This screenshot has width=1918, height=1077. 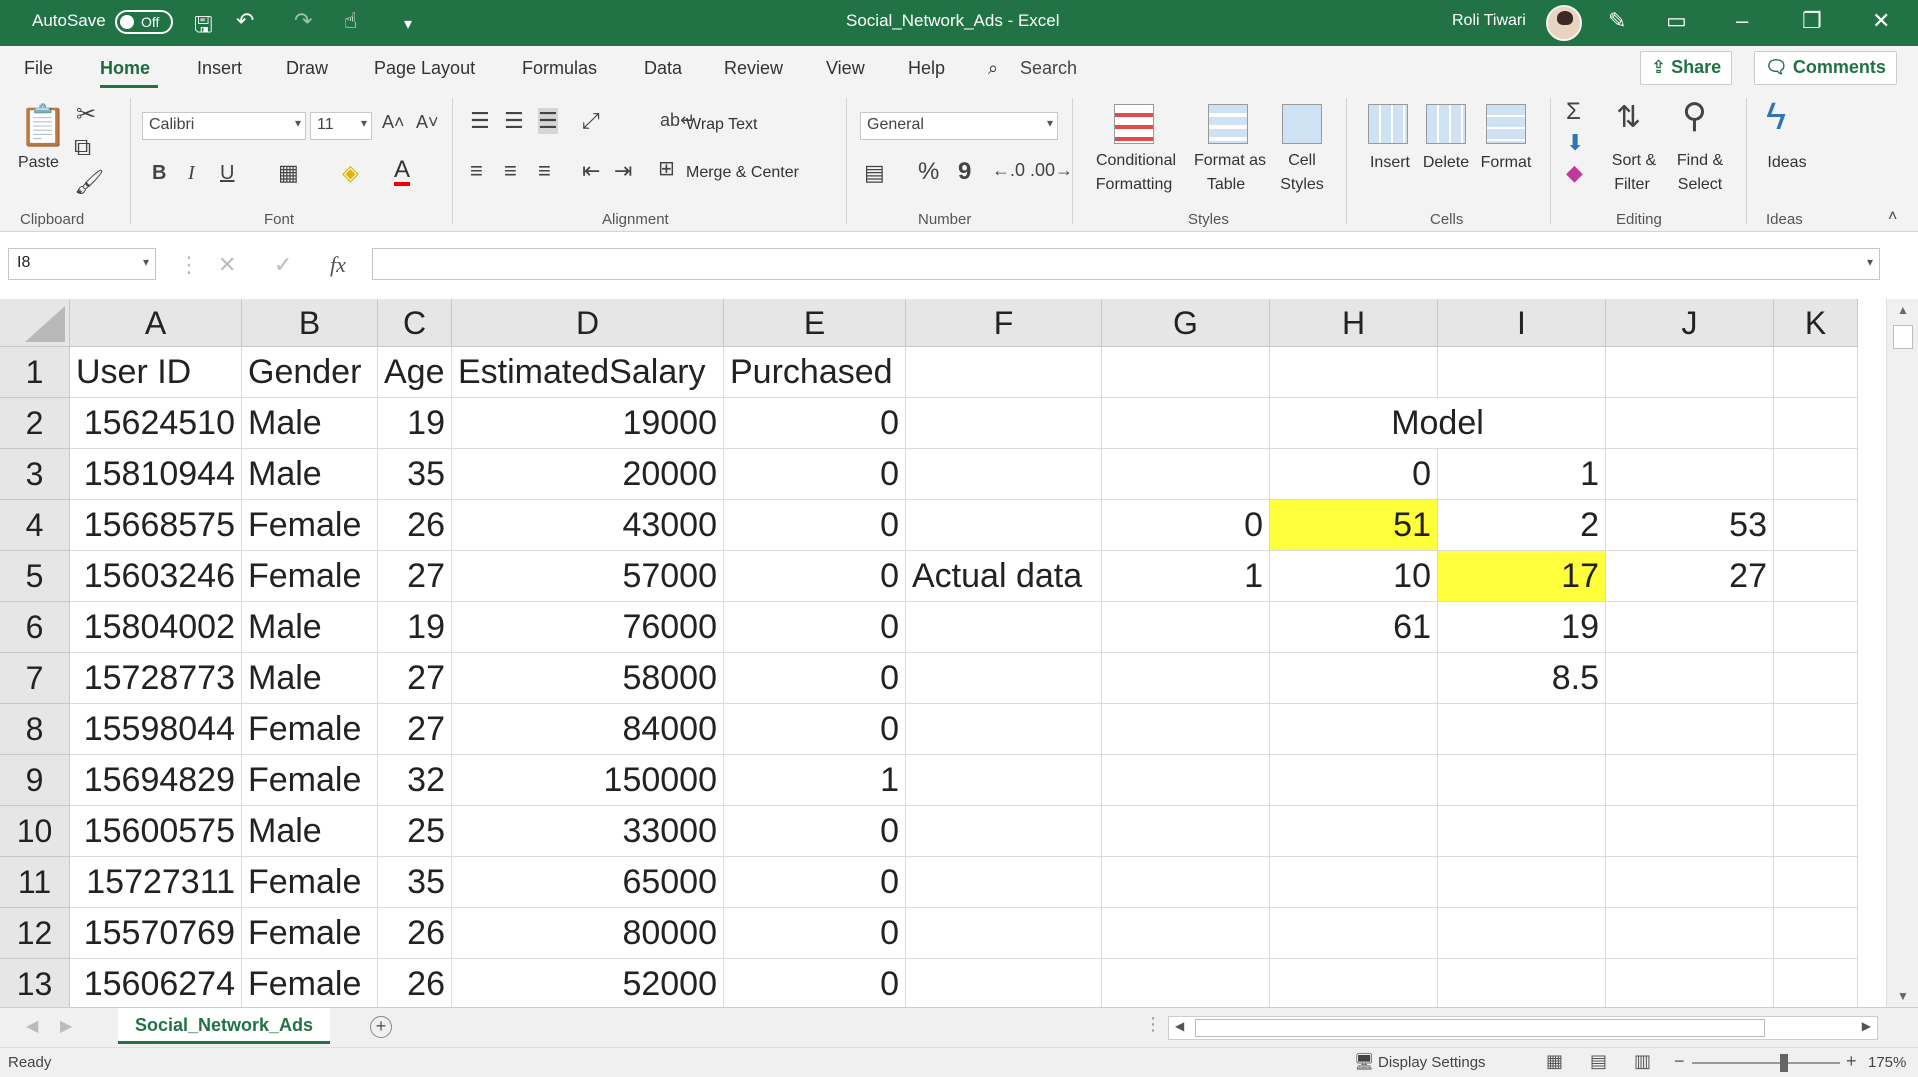 What do you see at coordinates (1700, 185) in the screenshot?
I see `find-select-label-2: Select` at bounding box center [1700, 185].